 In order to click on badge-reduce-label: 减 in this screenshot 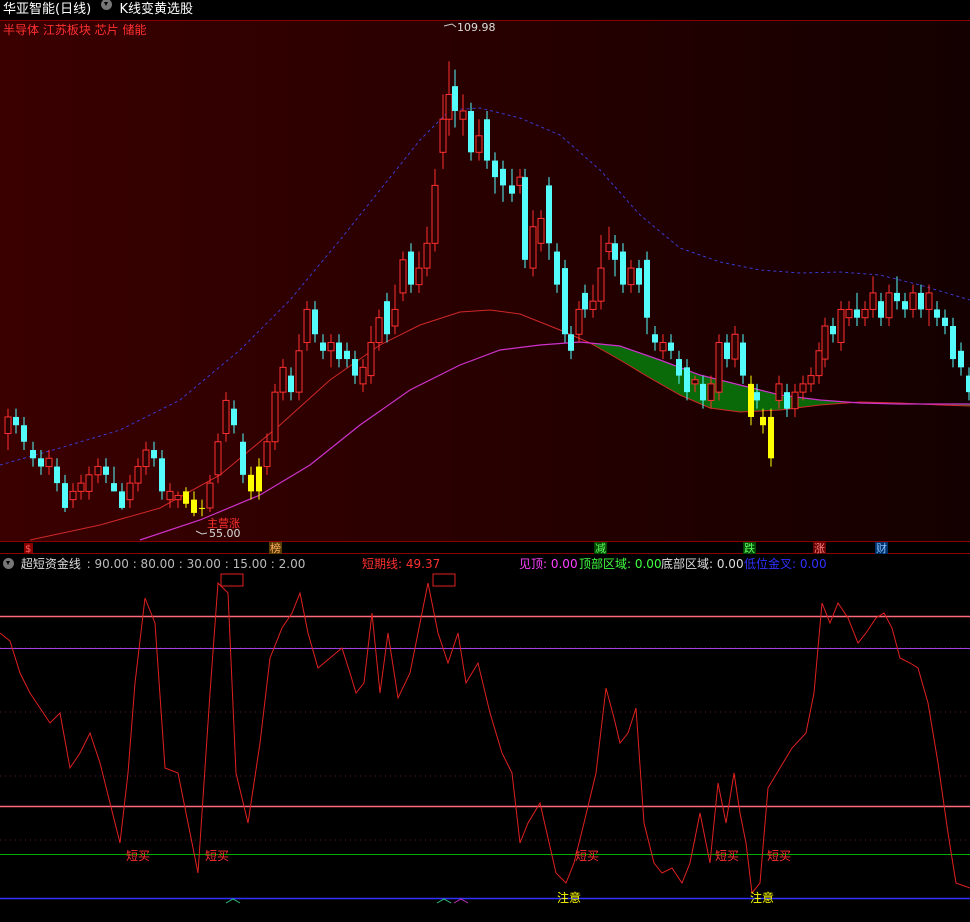, I will do `click(600, 548)`.